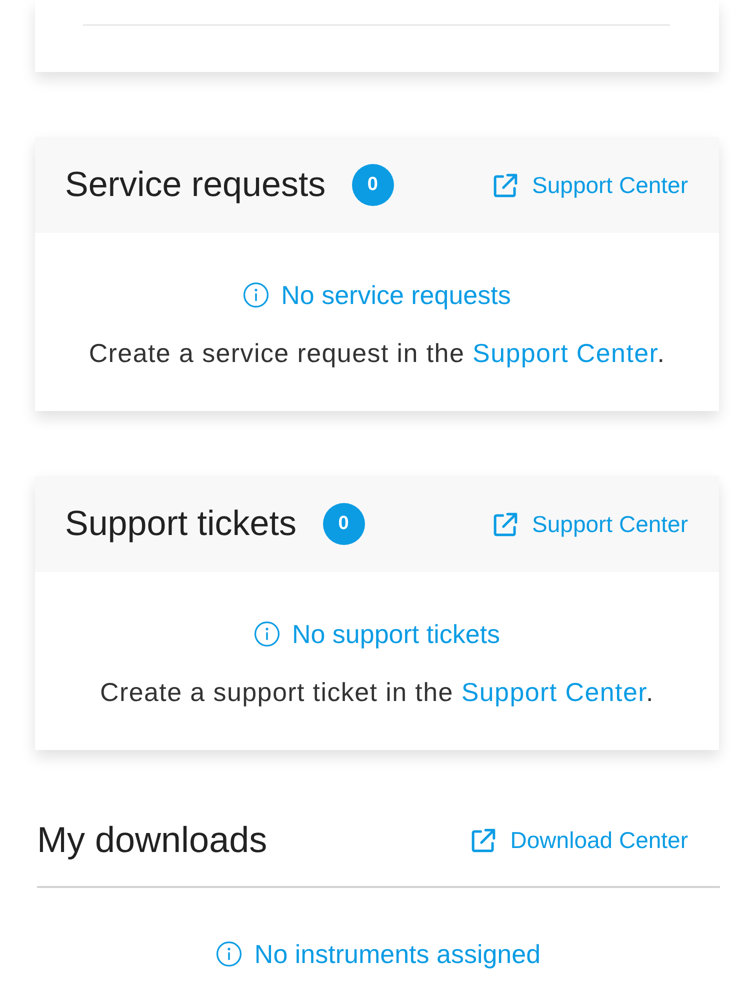 Image resolution: width=750 pixels, height=1000 pixels. I want to click on empty-state-title: No support tickets, so click(396, 634).